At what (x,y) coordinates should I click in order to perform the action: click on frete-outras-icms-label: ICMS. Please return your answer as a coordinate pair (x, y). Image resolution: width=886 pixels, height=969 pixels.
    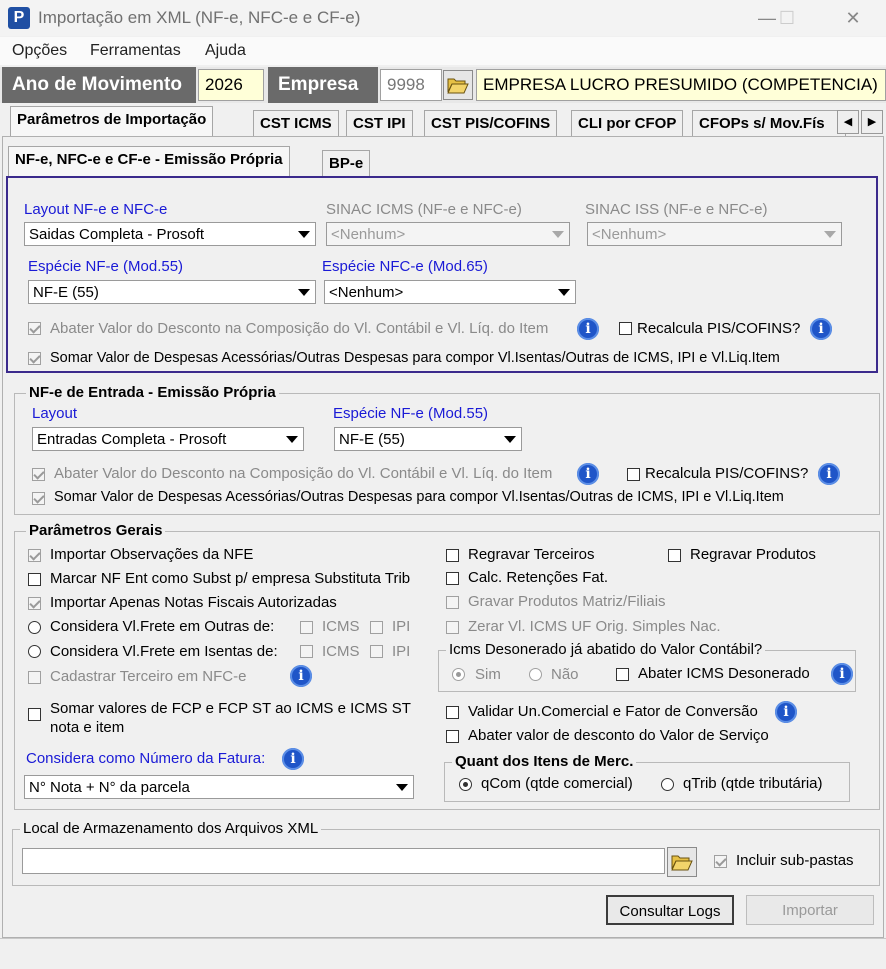
    Looking at the image, I should click on (341, 626).